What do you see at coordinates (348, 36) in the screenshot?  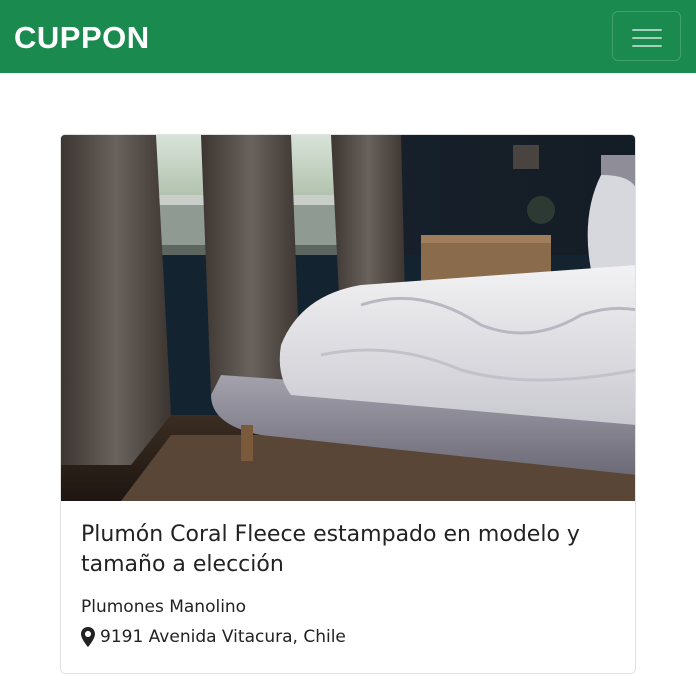 I see `top-navbar: CUPPON` at bounding box center [348, 36].